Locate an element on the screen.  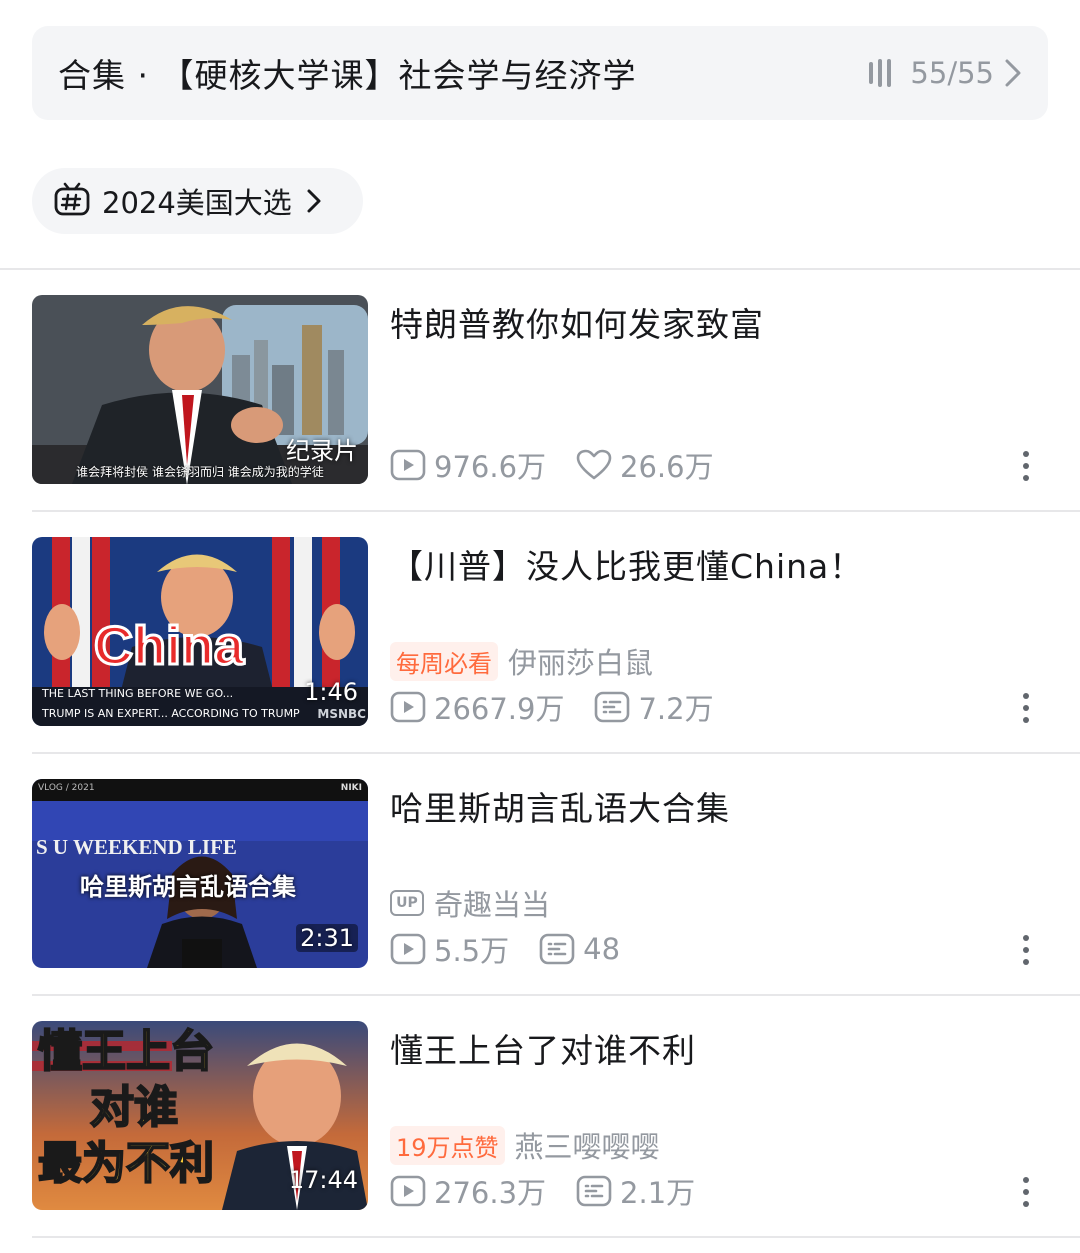
topic-label: 2024美国大选 is located at coordinates (197, 203).